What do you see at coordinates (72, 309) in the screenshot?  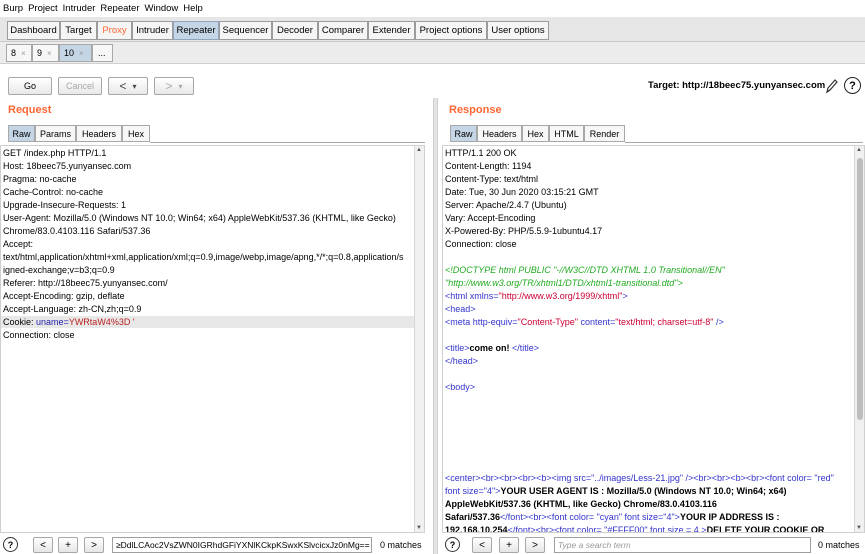 I see `request-line: Accept-Language: zh-CN,zh;q=0.9` at bounding box center [72, 309].